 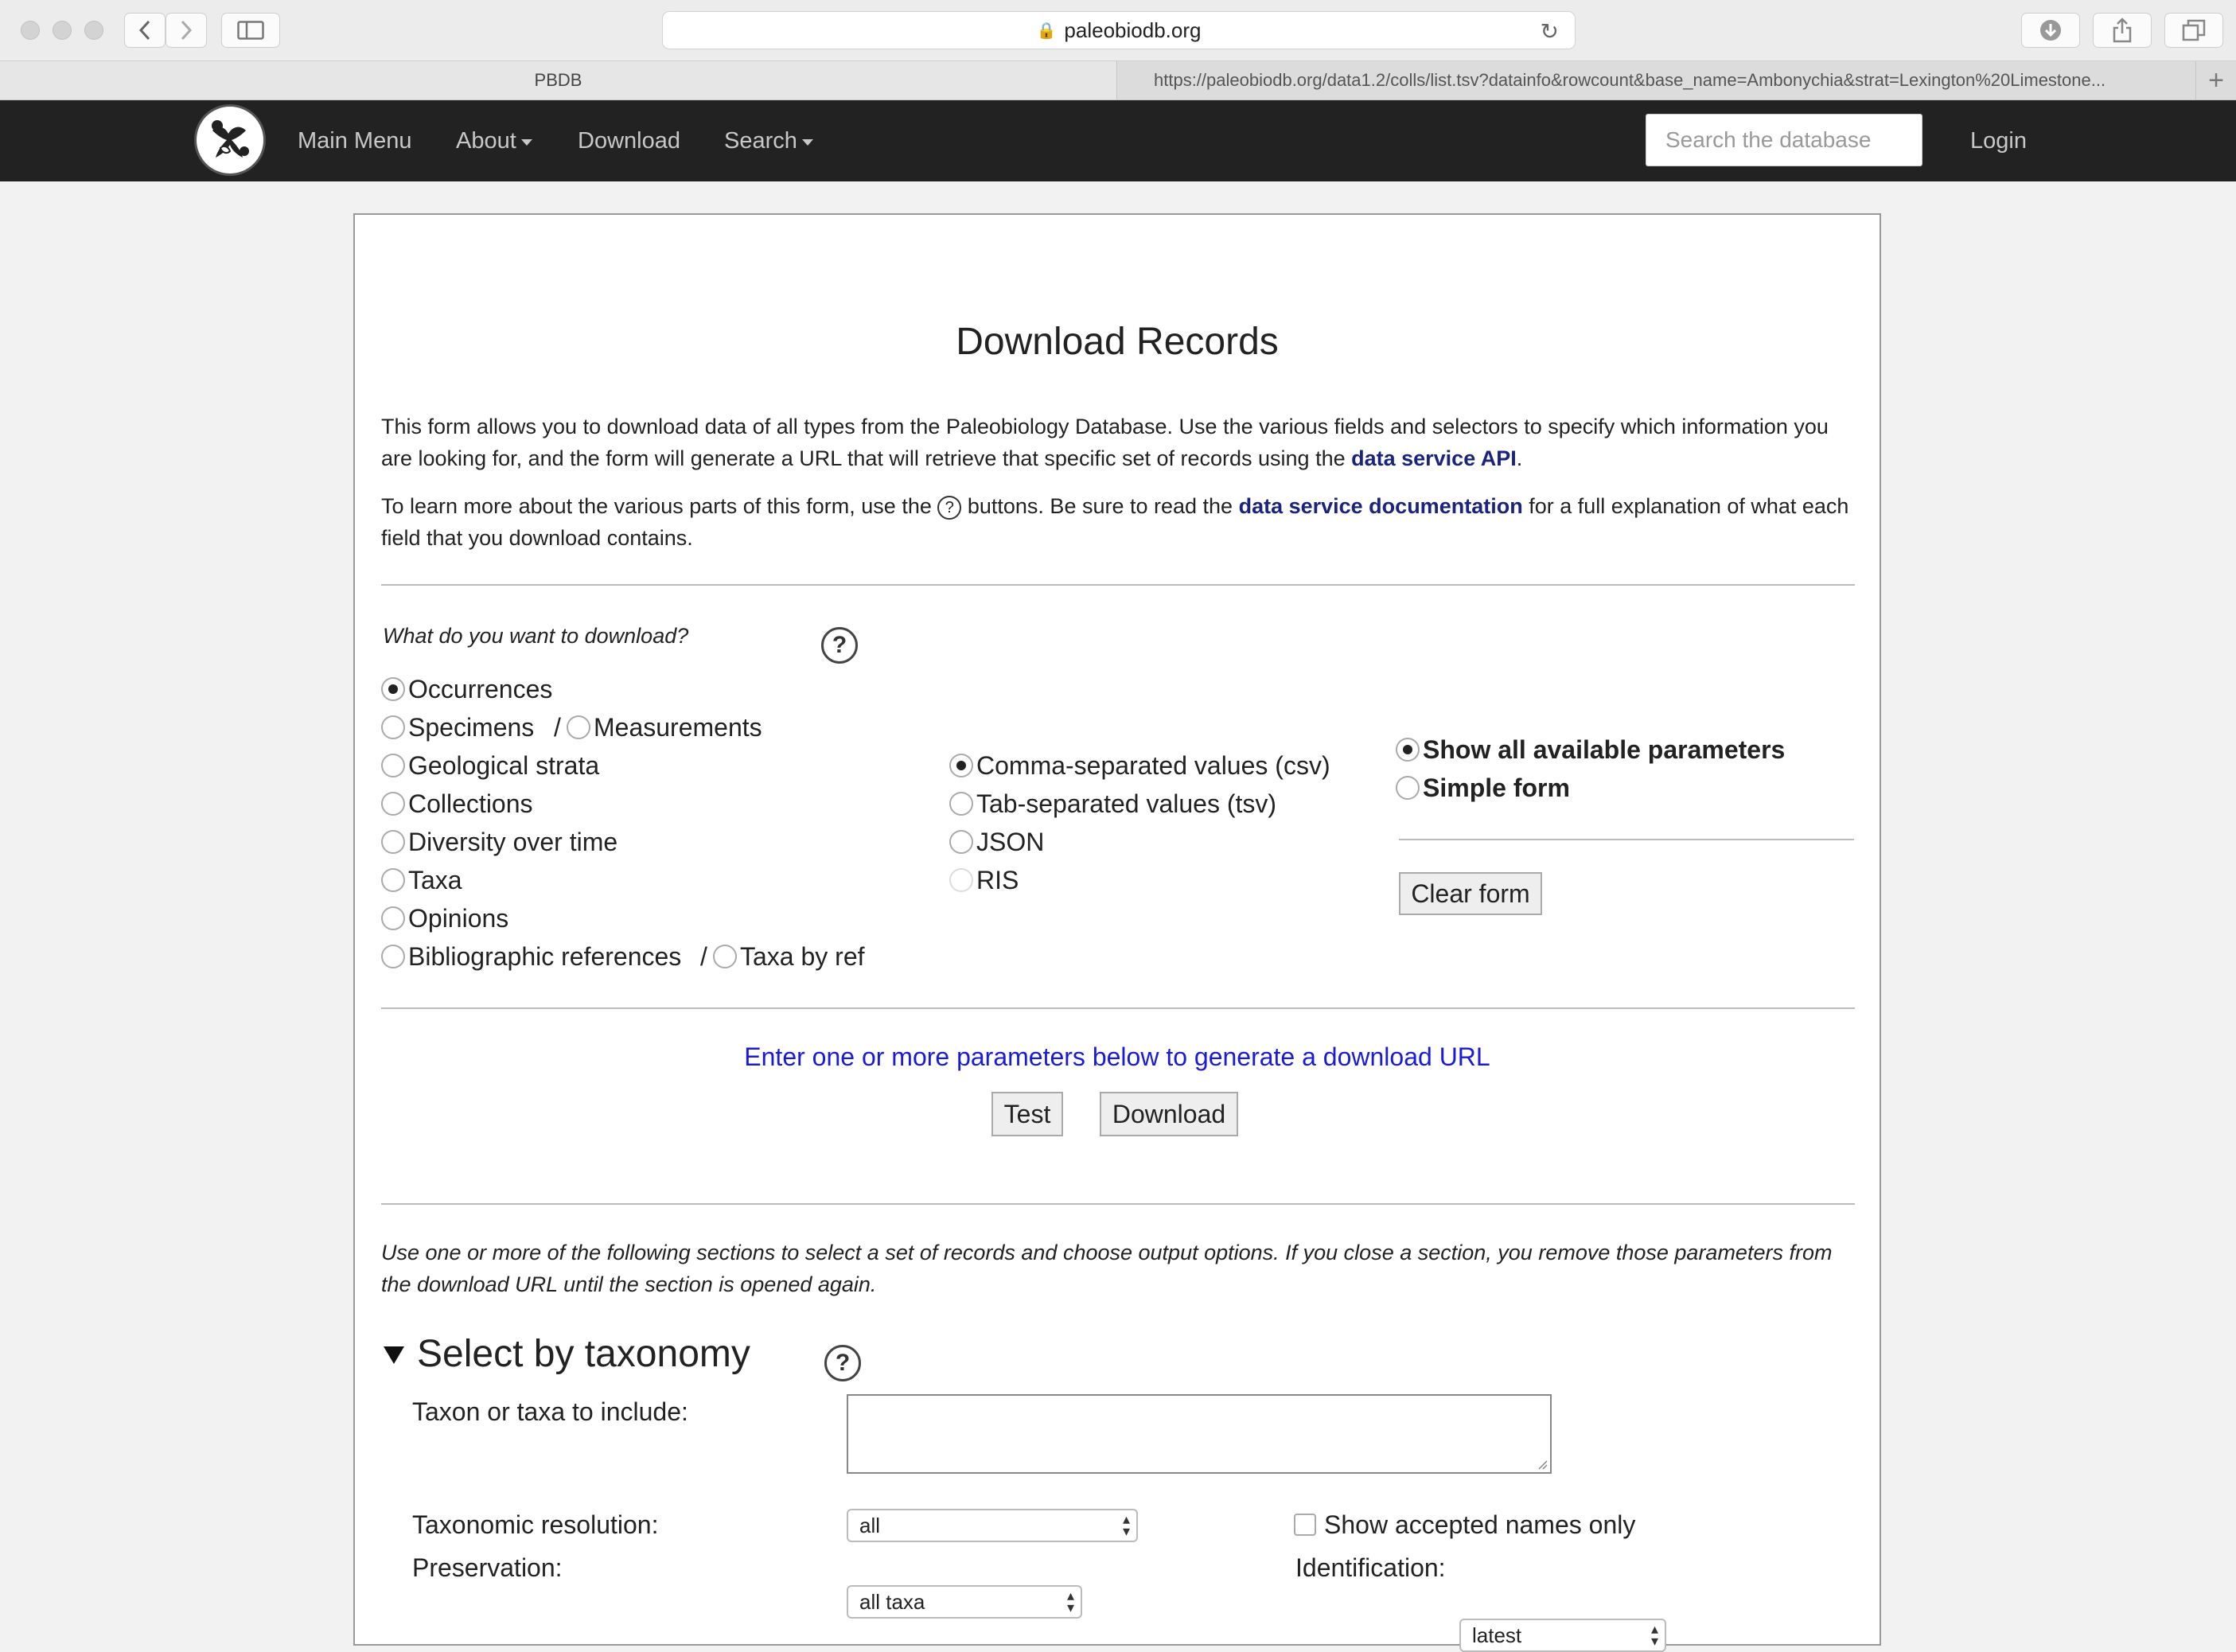 What do you see at coordinates (1027, 1114) in the screenshot?
I see `test-button: Test` at bounding box center [1027, 1114].